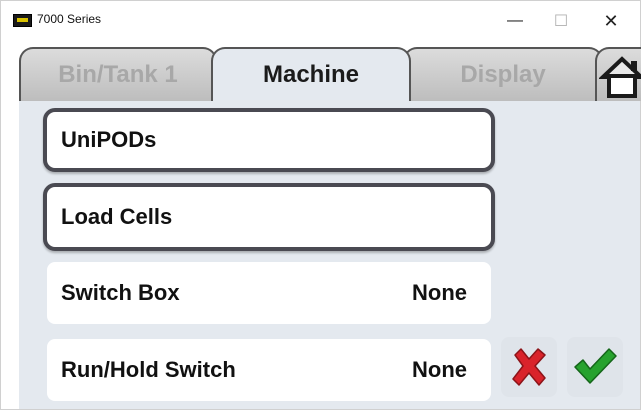 This screenshot has width=641, height=410. Describe the element at coordinates (269, 140) in the screenshot. I see `unipods-button: UniPODs` at that location.